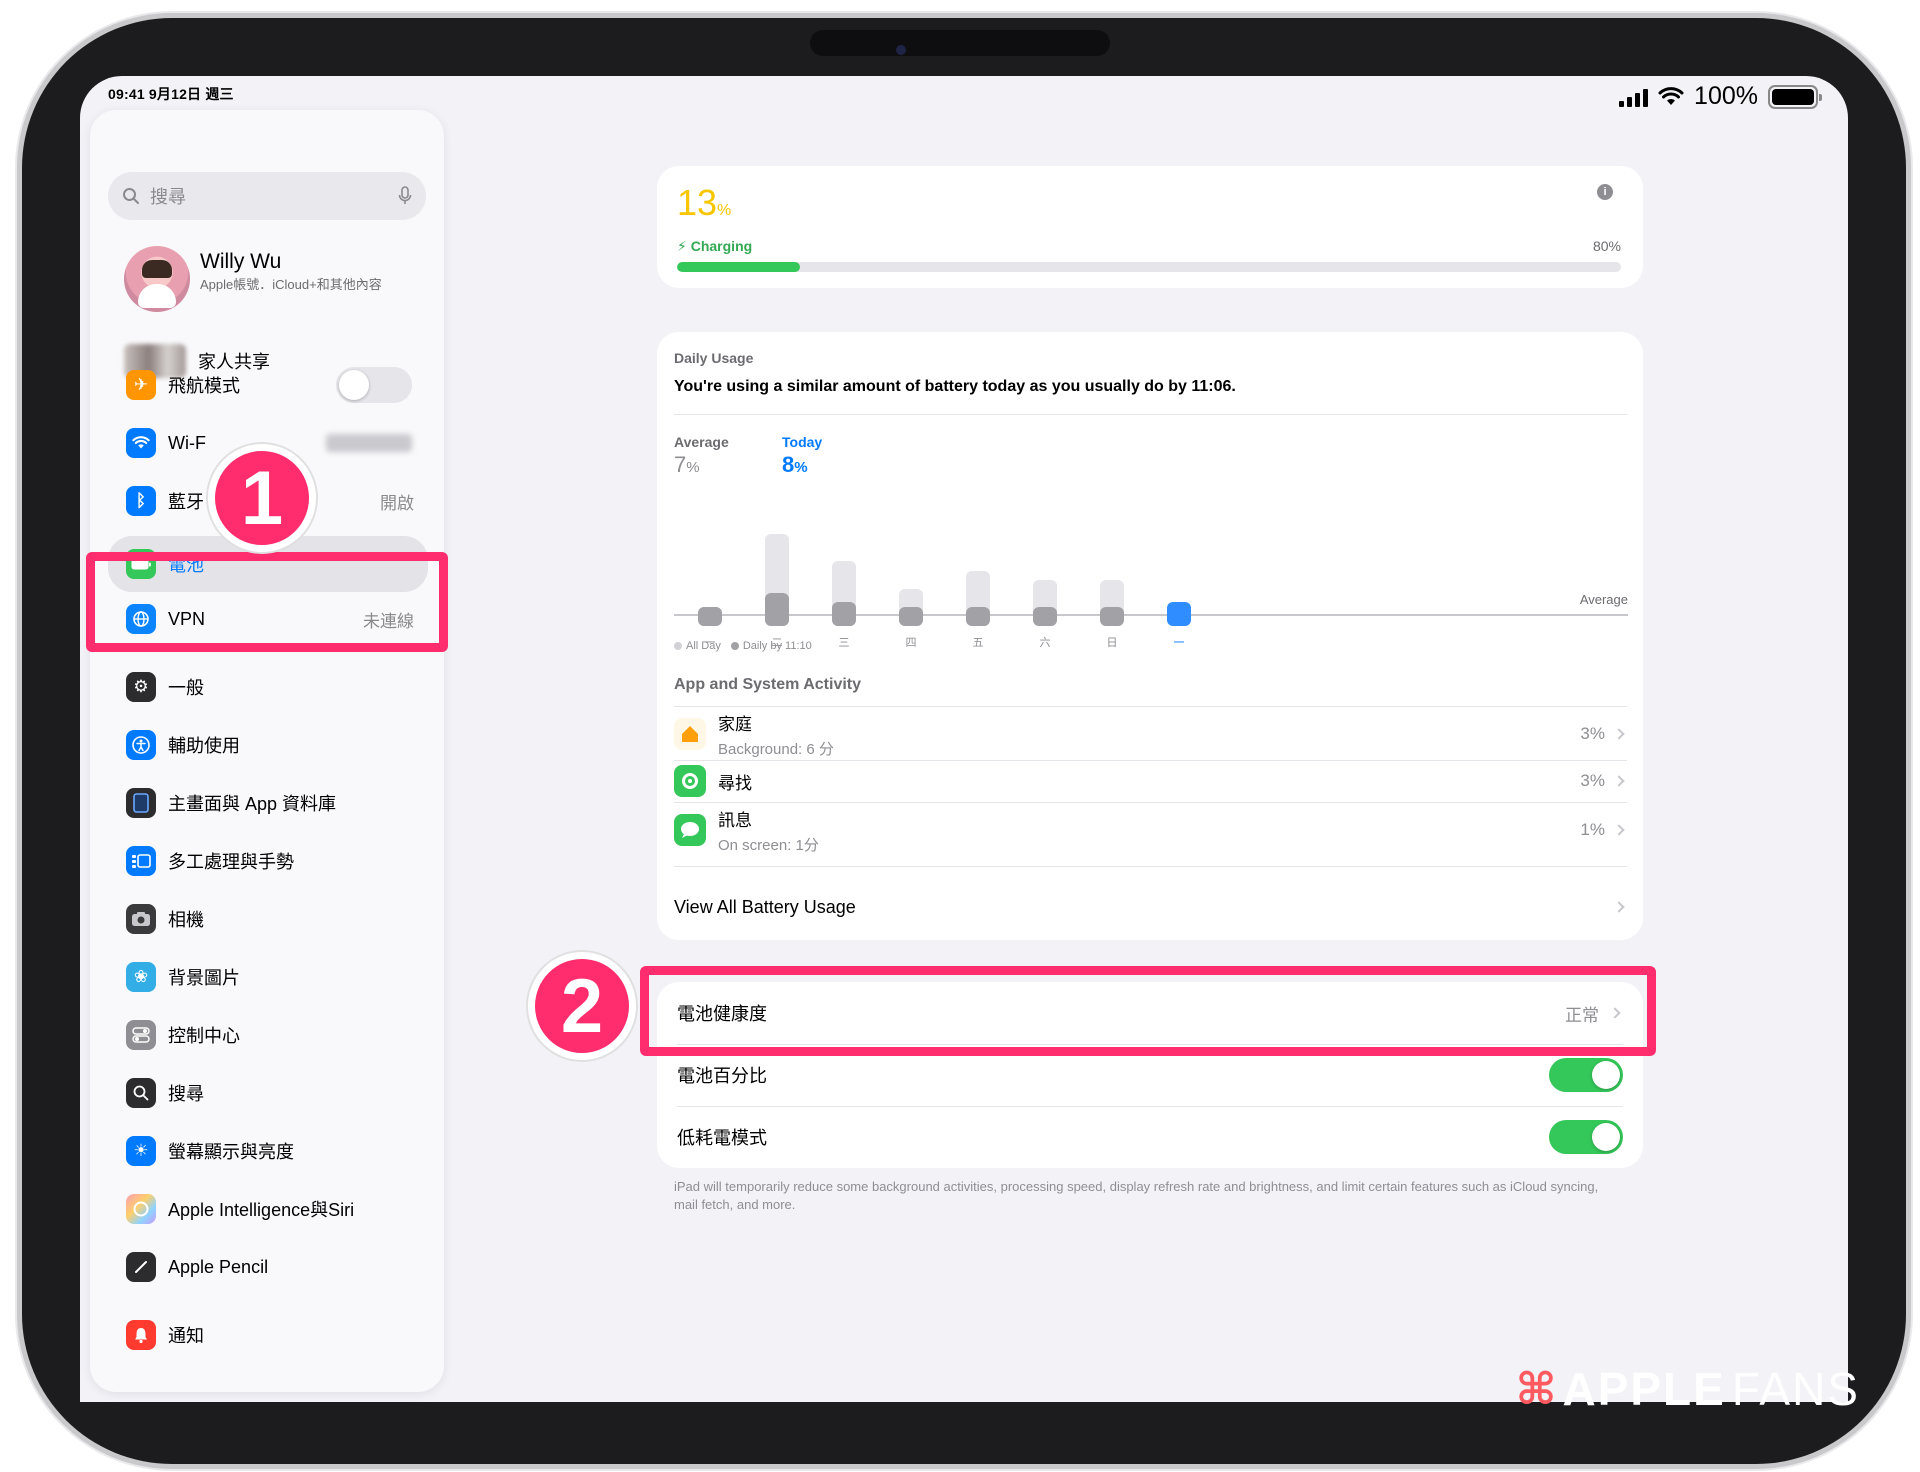 Image resolution: width=1920 pixels, height=1472 pixels. I want to click on watermark-light-text: FANS, so click(1795, 1389).